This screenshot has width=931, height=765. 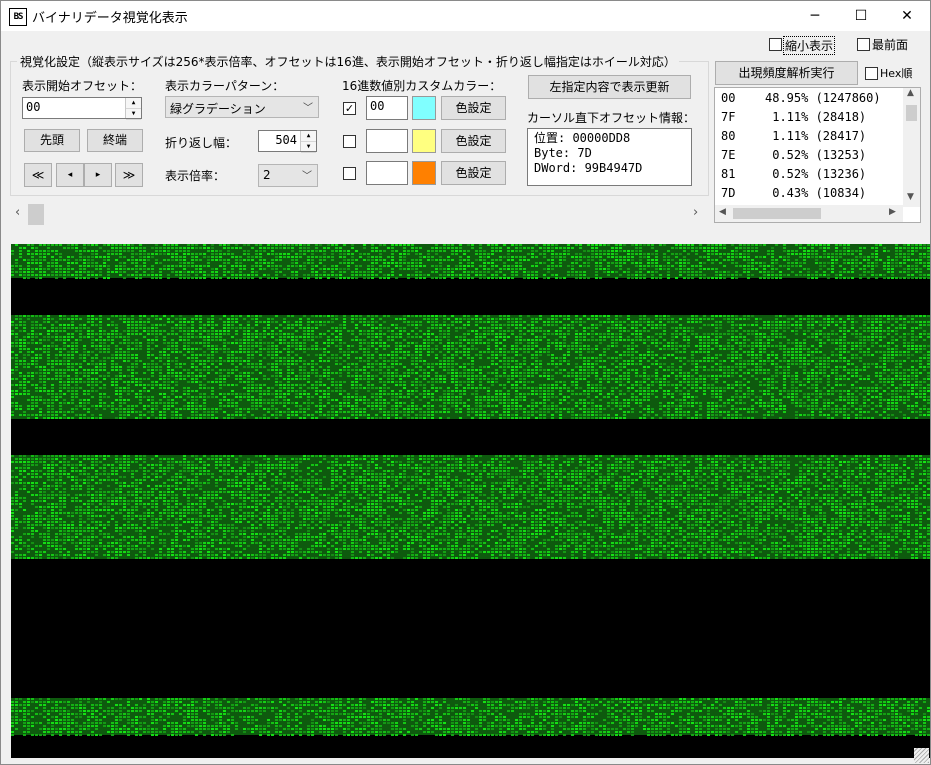 What do you see at coordinates (609, 157) in the screenshot?
I see `cursor-info-box: 位置: 00000DD8 Byte: 7D DWord: 99B4947D` at bounding box center [609, 157].